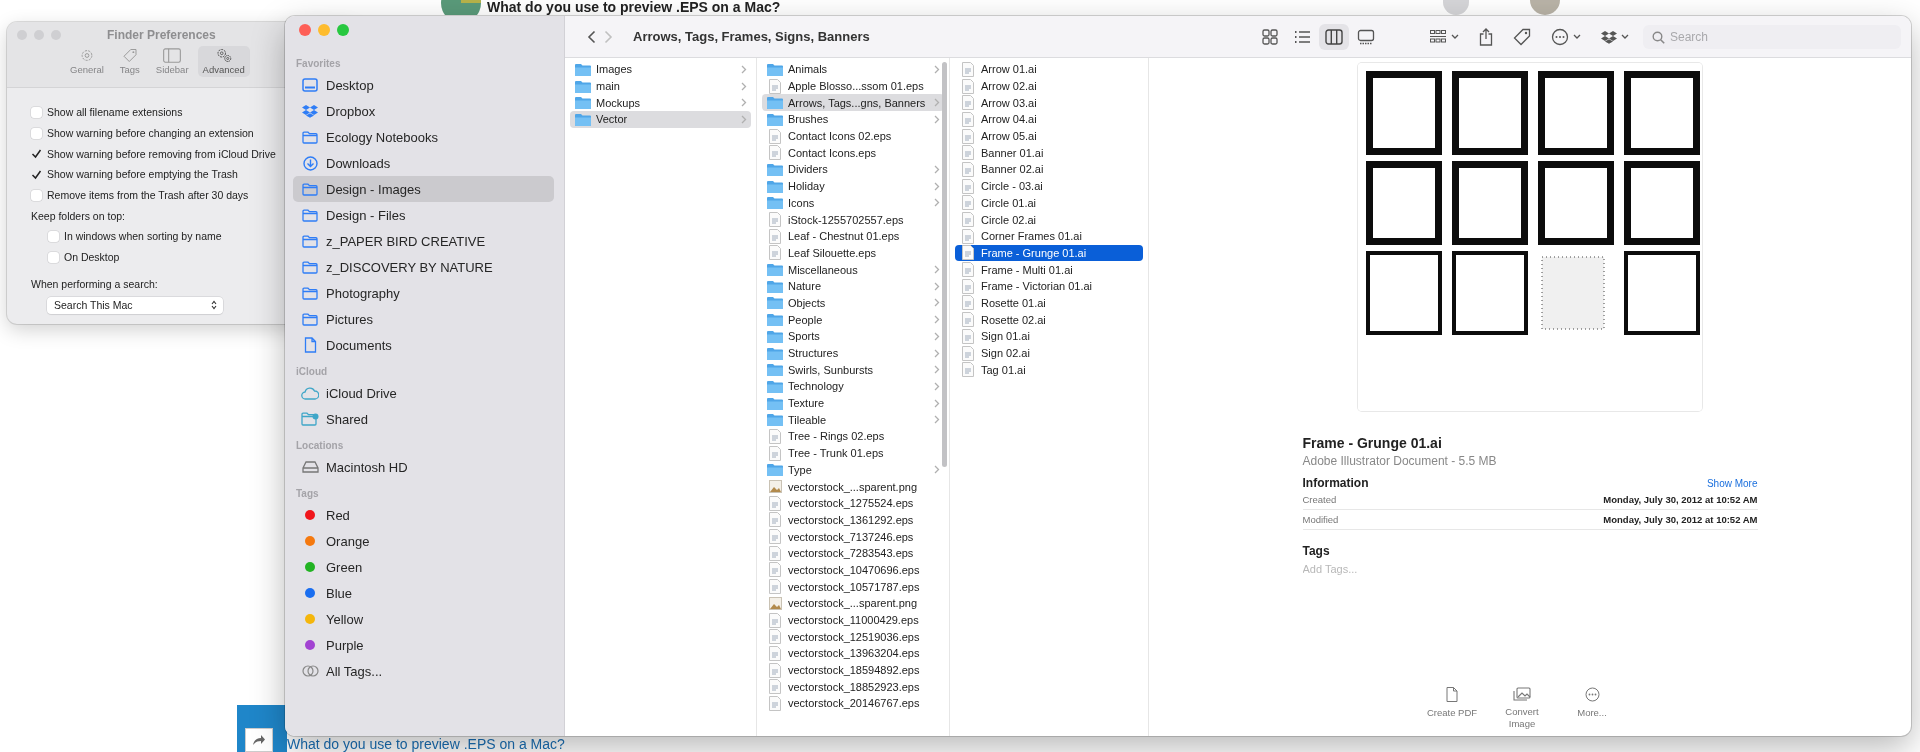 The height and width of the screenshot is (752, 1920). I want to click on folder-item: Miscellaneous, so click(853, 269).